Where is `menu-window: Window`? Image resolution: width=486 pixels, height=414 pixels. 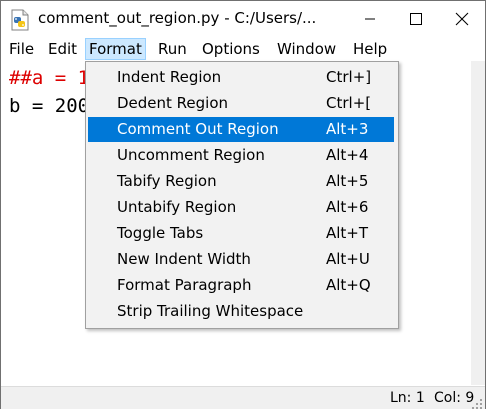
menu-window: Window is located at coordinates (306, 49).